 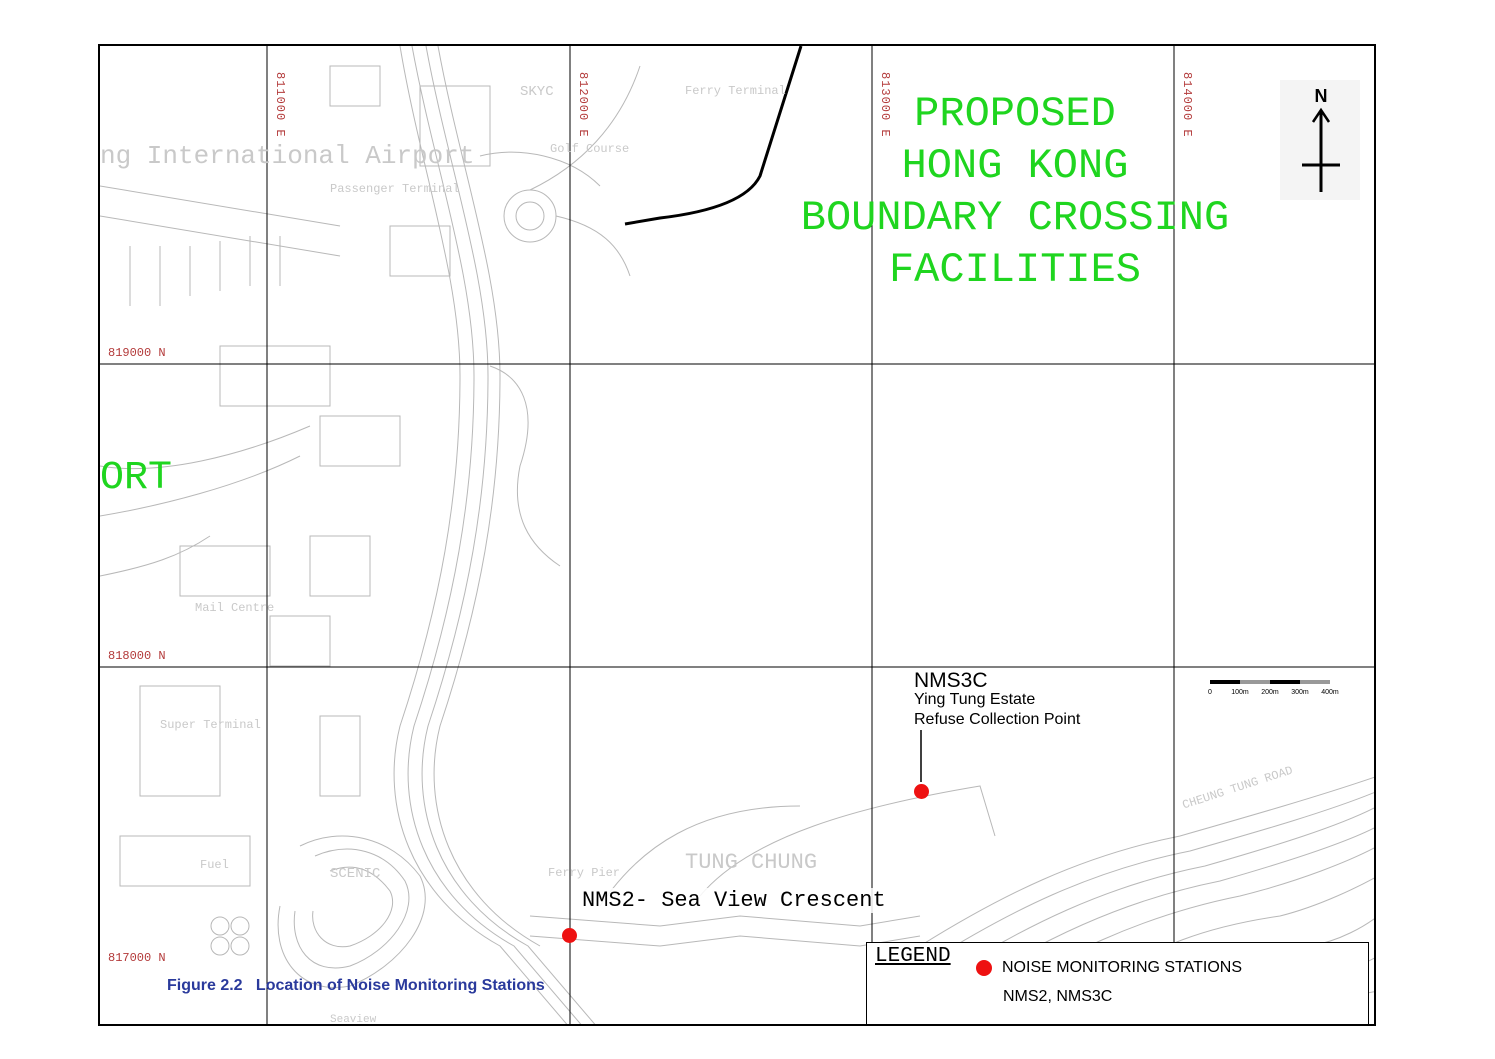 What do you see at coordinates (235, 608) in the screenshot?
I see `mail-centre-label: Mail Centre` at bounding box center [235, 608].